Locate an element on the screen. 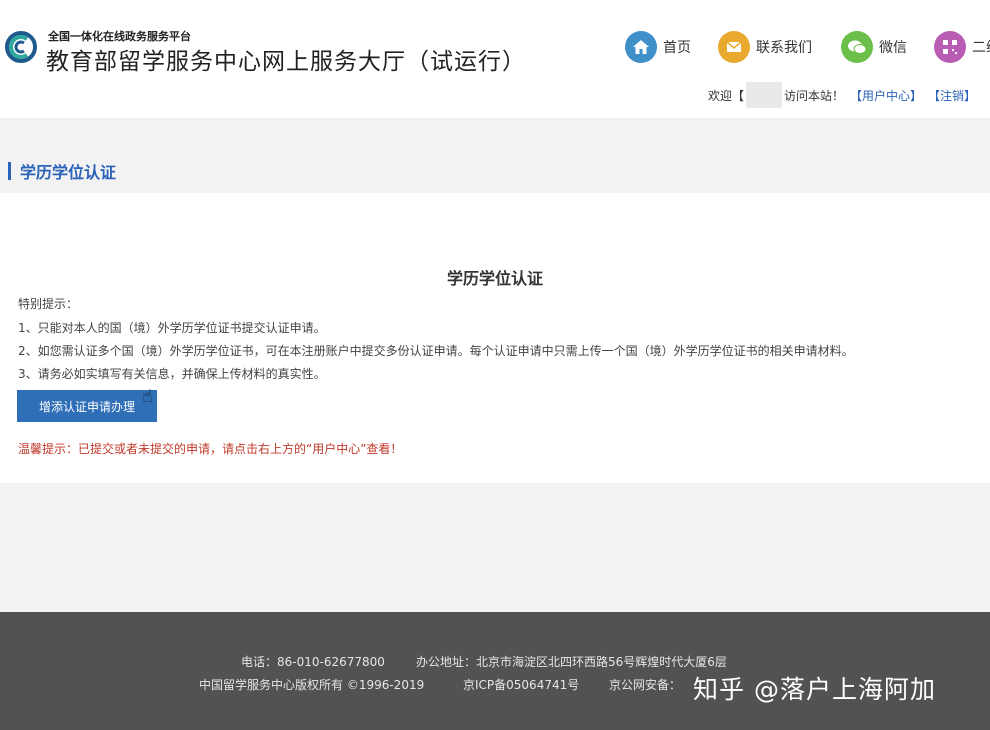 This screenshot has width=990, height=730. home-icon is located at coordinates (641, 47).